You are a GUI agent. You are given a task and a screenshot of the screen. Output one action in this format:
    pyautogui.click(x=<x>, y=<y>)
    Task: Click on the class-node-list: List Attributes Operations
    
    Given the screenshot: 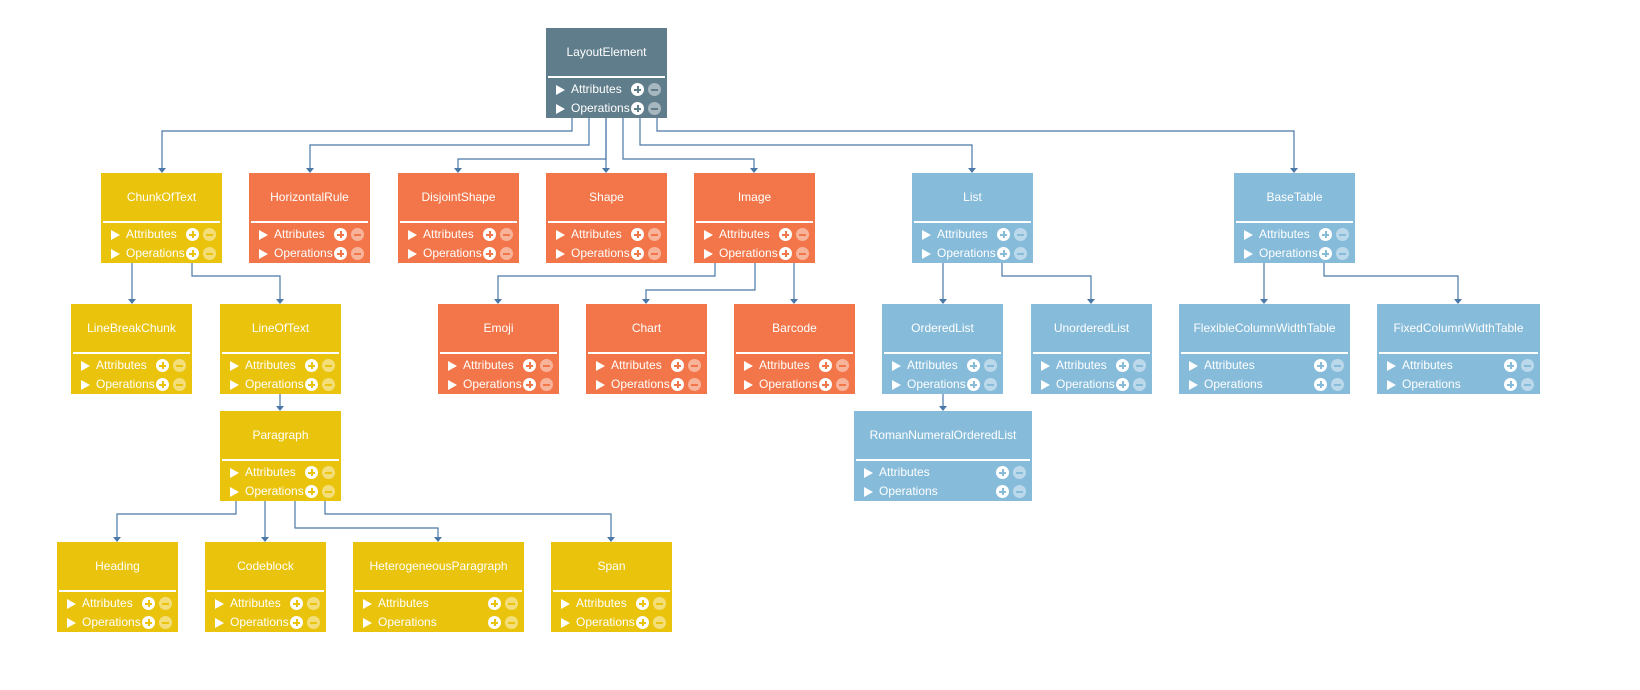 What is the action you would take?
    pyautogui.click(x=972, y=218)
    